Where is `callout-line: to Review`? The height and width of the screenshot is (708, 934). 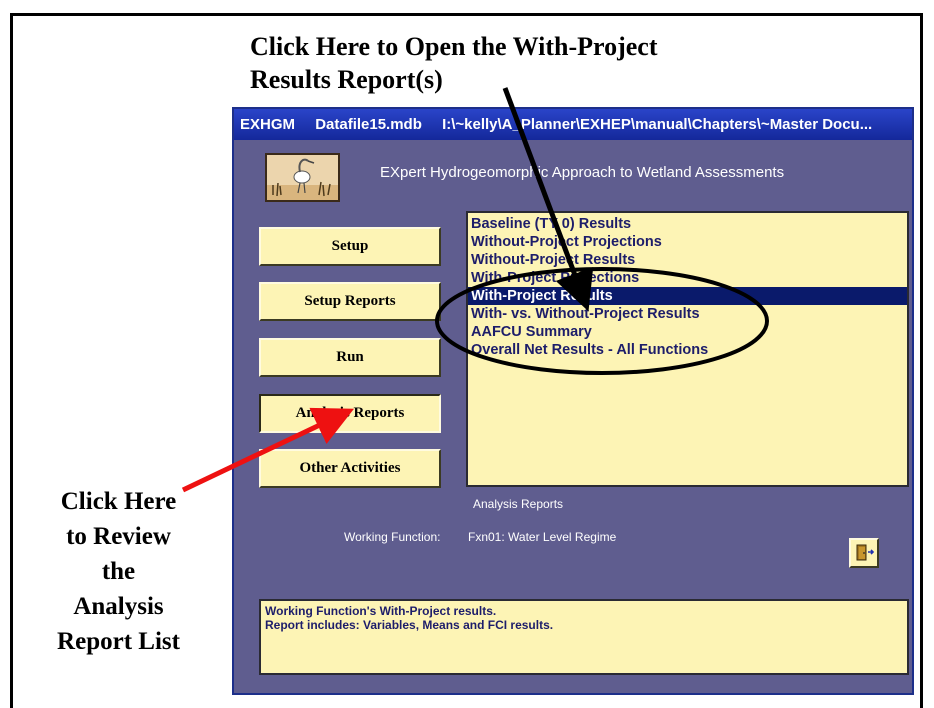 callout-line: to Review is located at coordinates (118, 536).